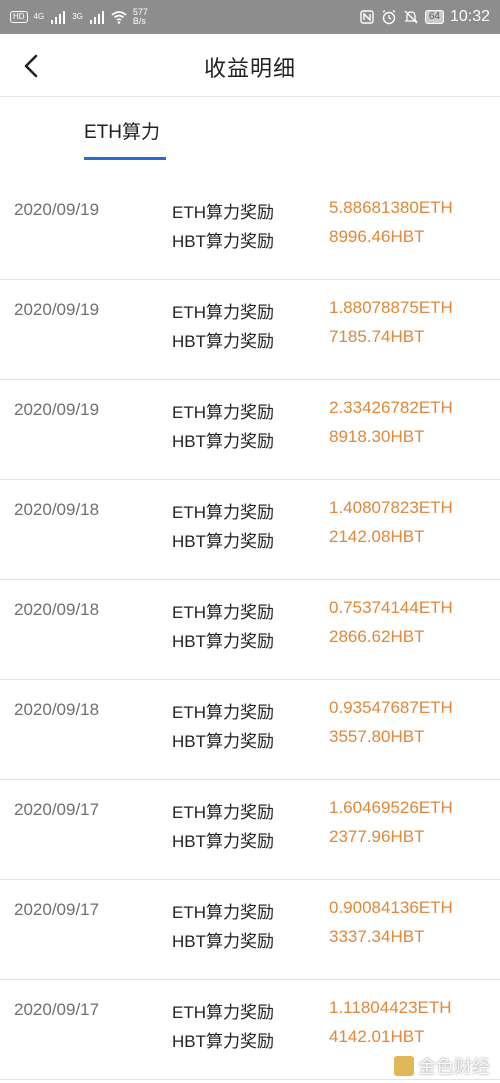 Image resolution: width=500 pixels, height=1083 pixels. What do you see at coordinates (391, 807) in the screenshot?
I see `eth-reward-value: 1.60469526ETH` at bounding box center [391, 807].